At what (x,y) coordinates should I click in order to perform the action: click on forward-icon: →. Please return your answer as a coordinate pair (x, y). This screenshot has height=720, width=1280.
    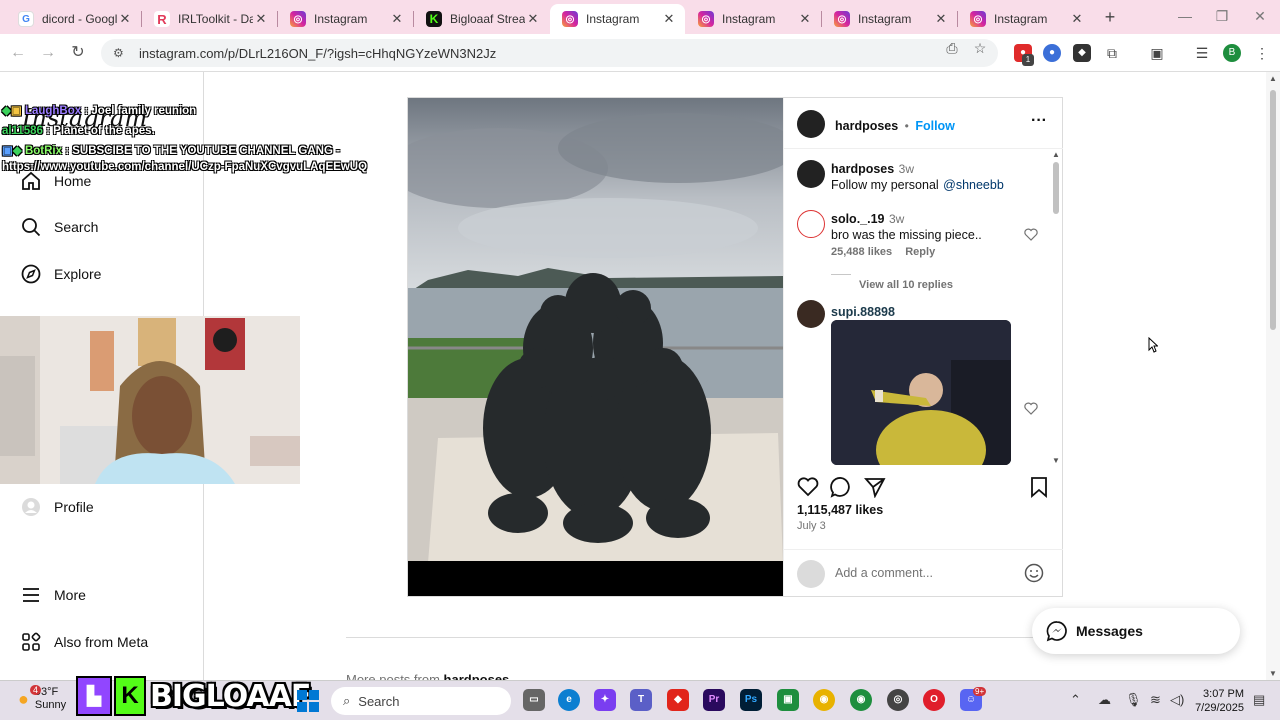
    Looking at the image, I should click on (48, 53).